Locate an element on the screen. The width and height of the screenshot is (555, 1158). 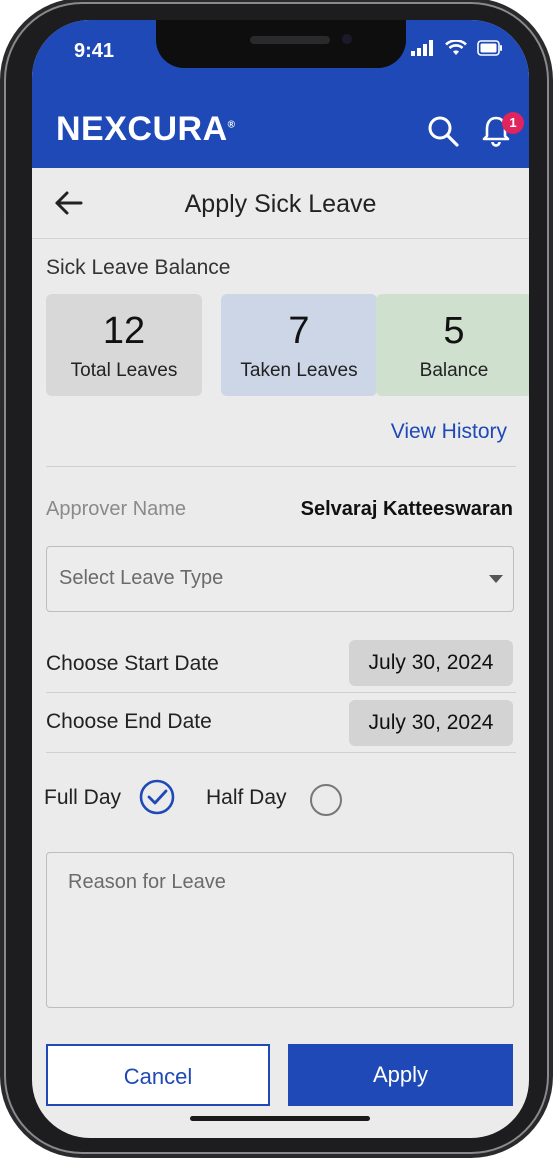
battery-icon is located at coordinates (489, 48).